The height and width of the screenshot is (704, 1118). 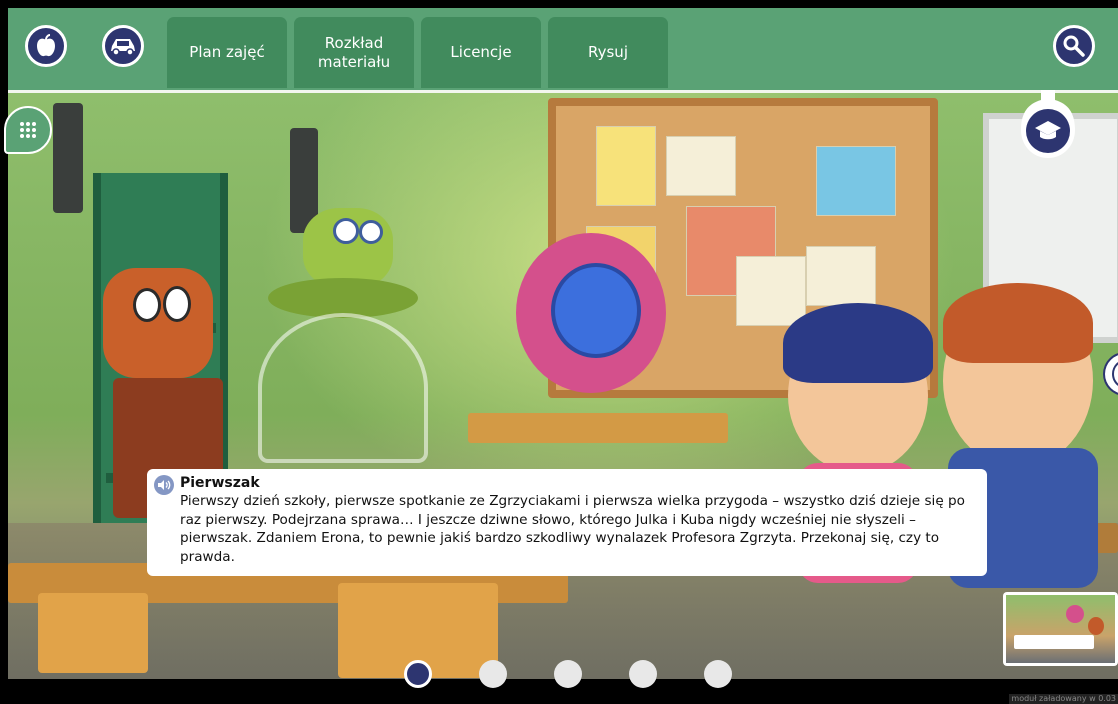 I want to click on teacher-mode-button, so click(x=1048, y=124).